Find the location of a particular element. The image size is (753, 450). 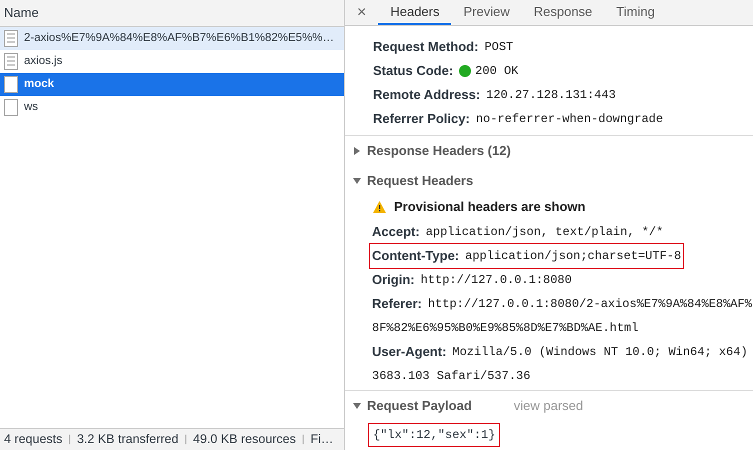

header-value: http://127.0.0.1:8080 is located at coordinates (496, 280).